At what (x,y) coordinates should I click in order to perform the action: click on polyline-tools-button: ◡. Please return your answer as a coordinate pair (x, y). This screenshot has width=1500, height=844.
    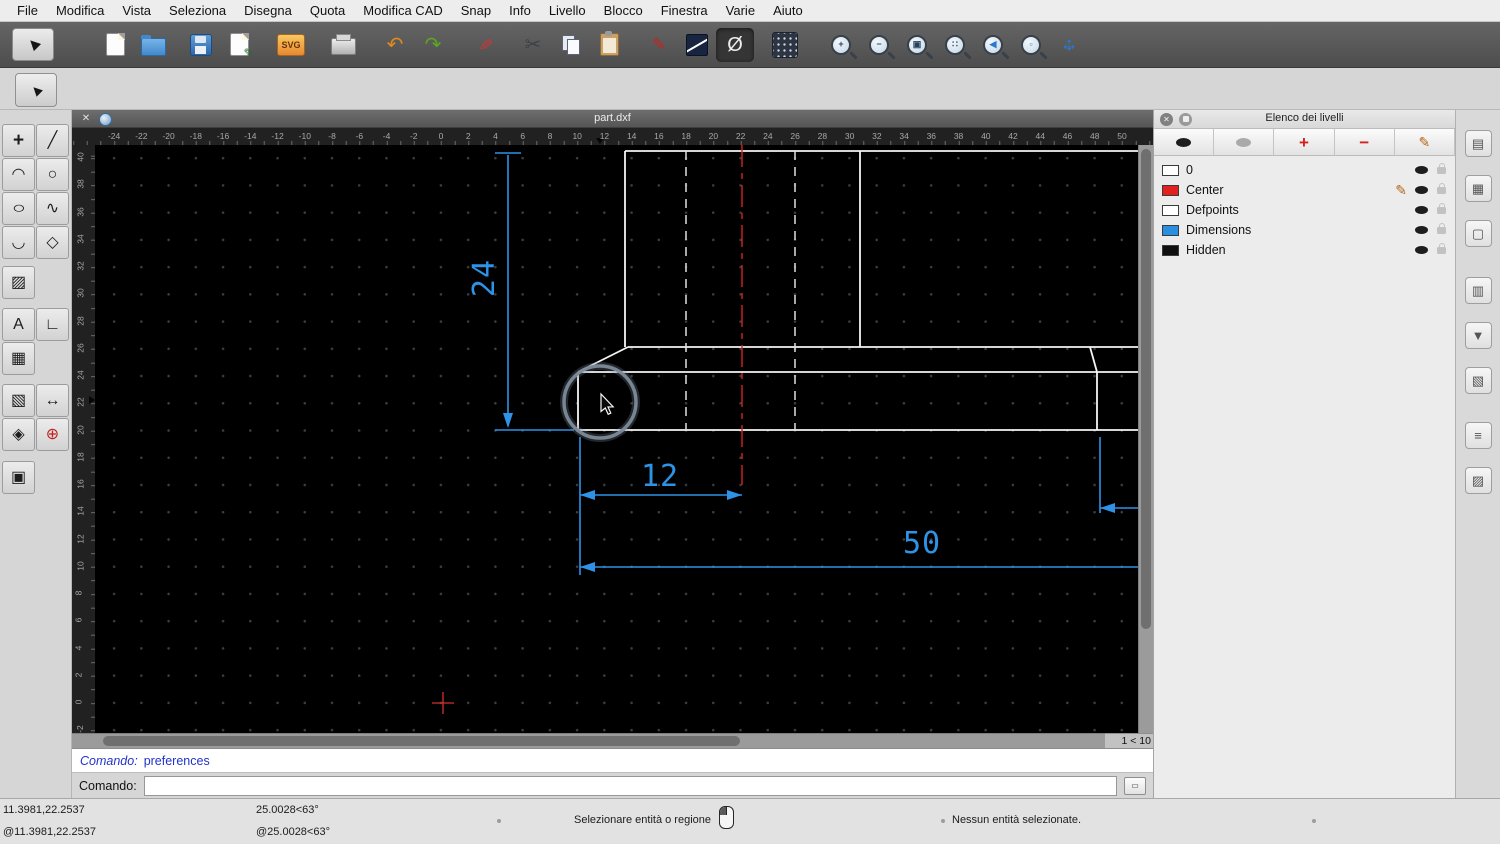
    Looking at the image, I should click on (18, 242).